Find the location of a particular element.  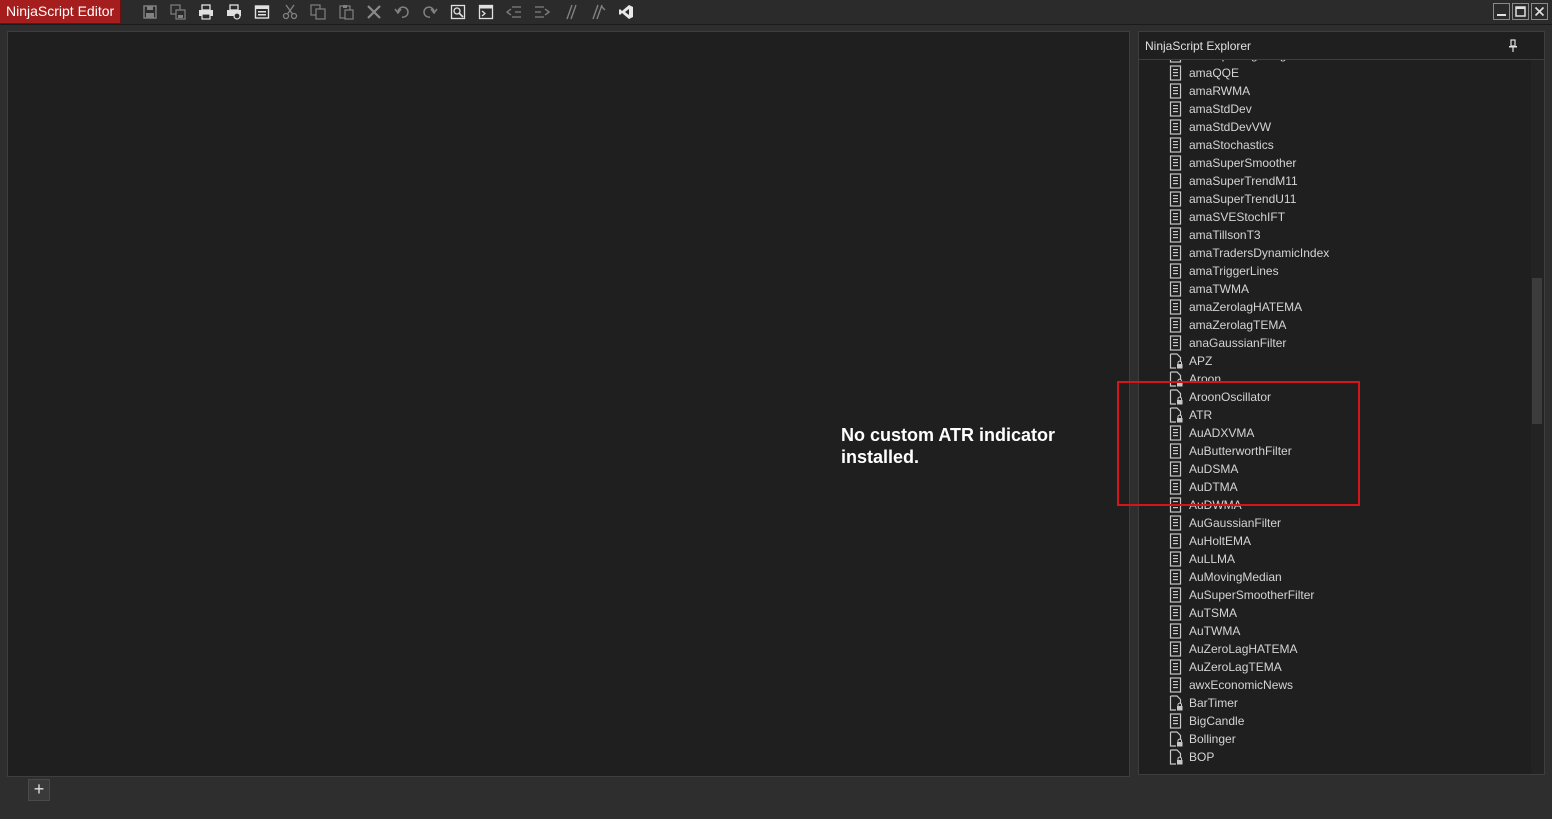

explorer-item: APZ is located at coordinates (1334, 361).